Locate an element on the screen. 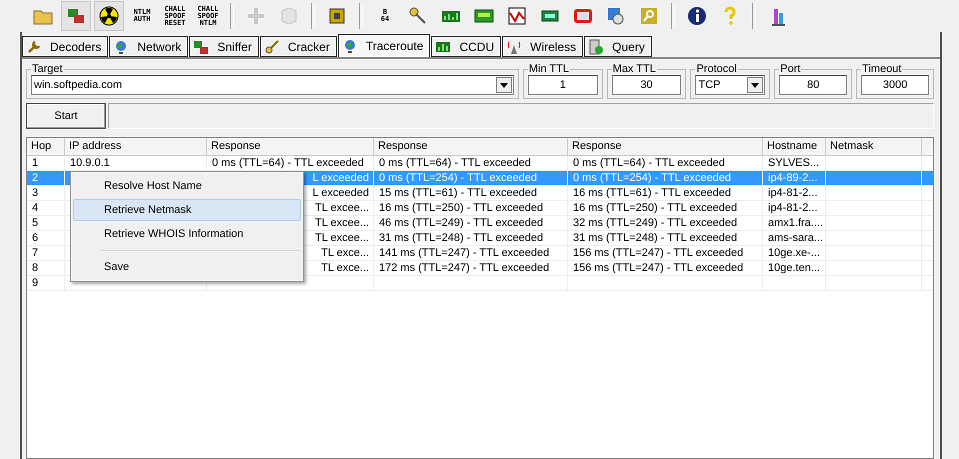  response-cell: 172 ms (TTL=247) - TTL exceeded is located at coordinates (464, 268).